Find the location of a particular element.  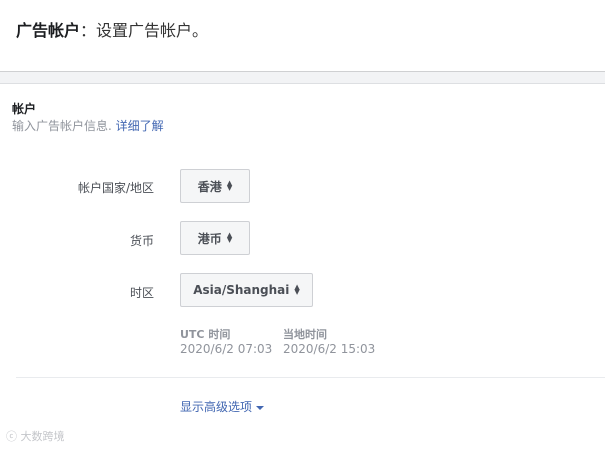

watermark-logo: ⓒ 大数跨境 is located at coordinates (35, 436).